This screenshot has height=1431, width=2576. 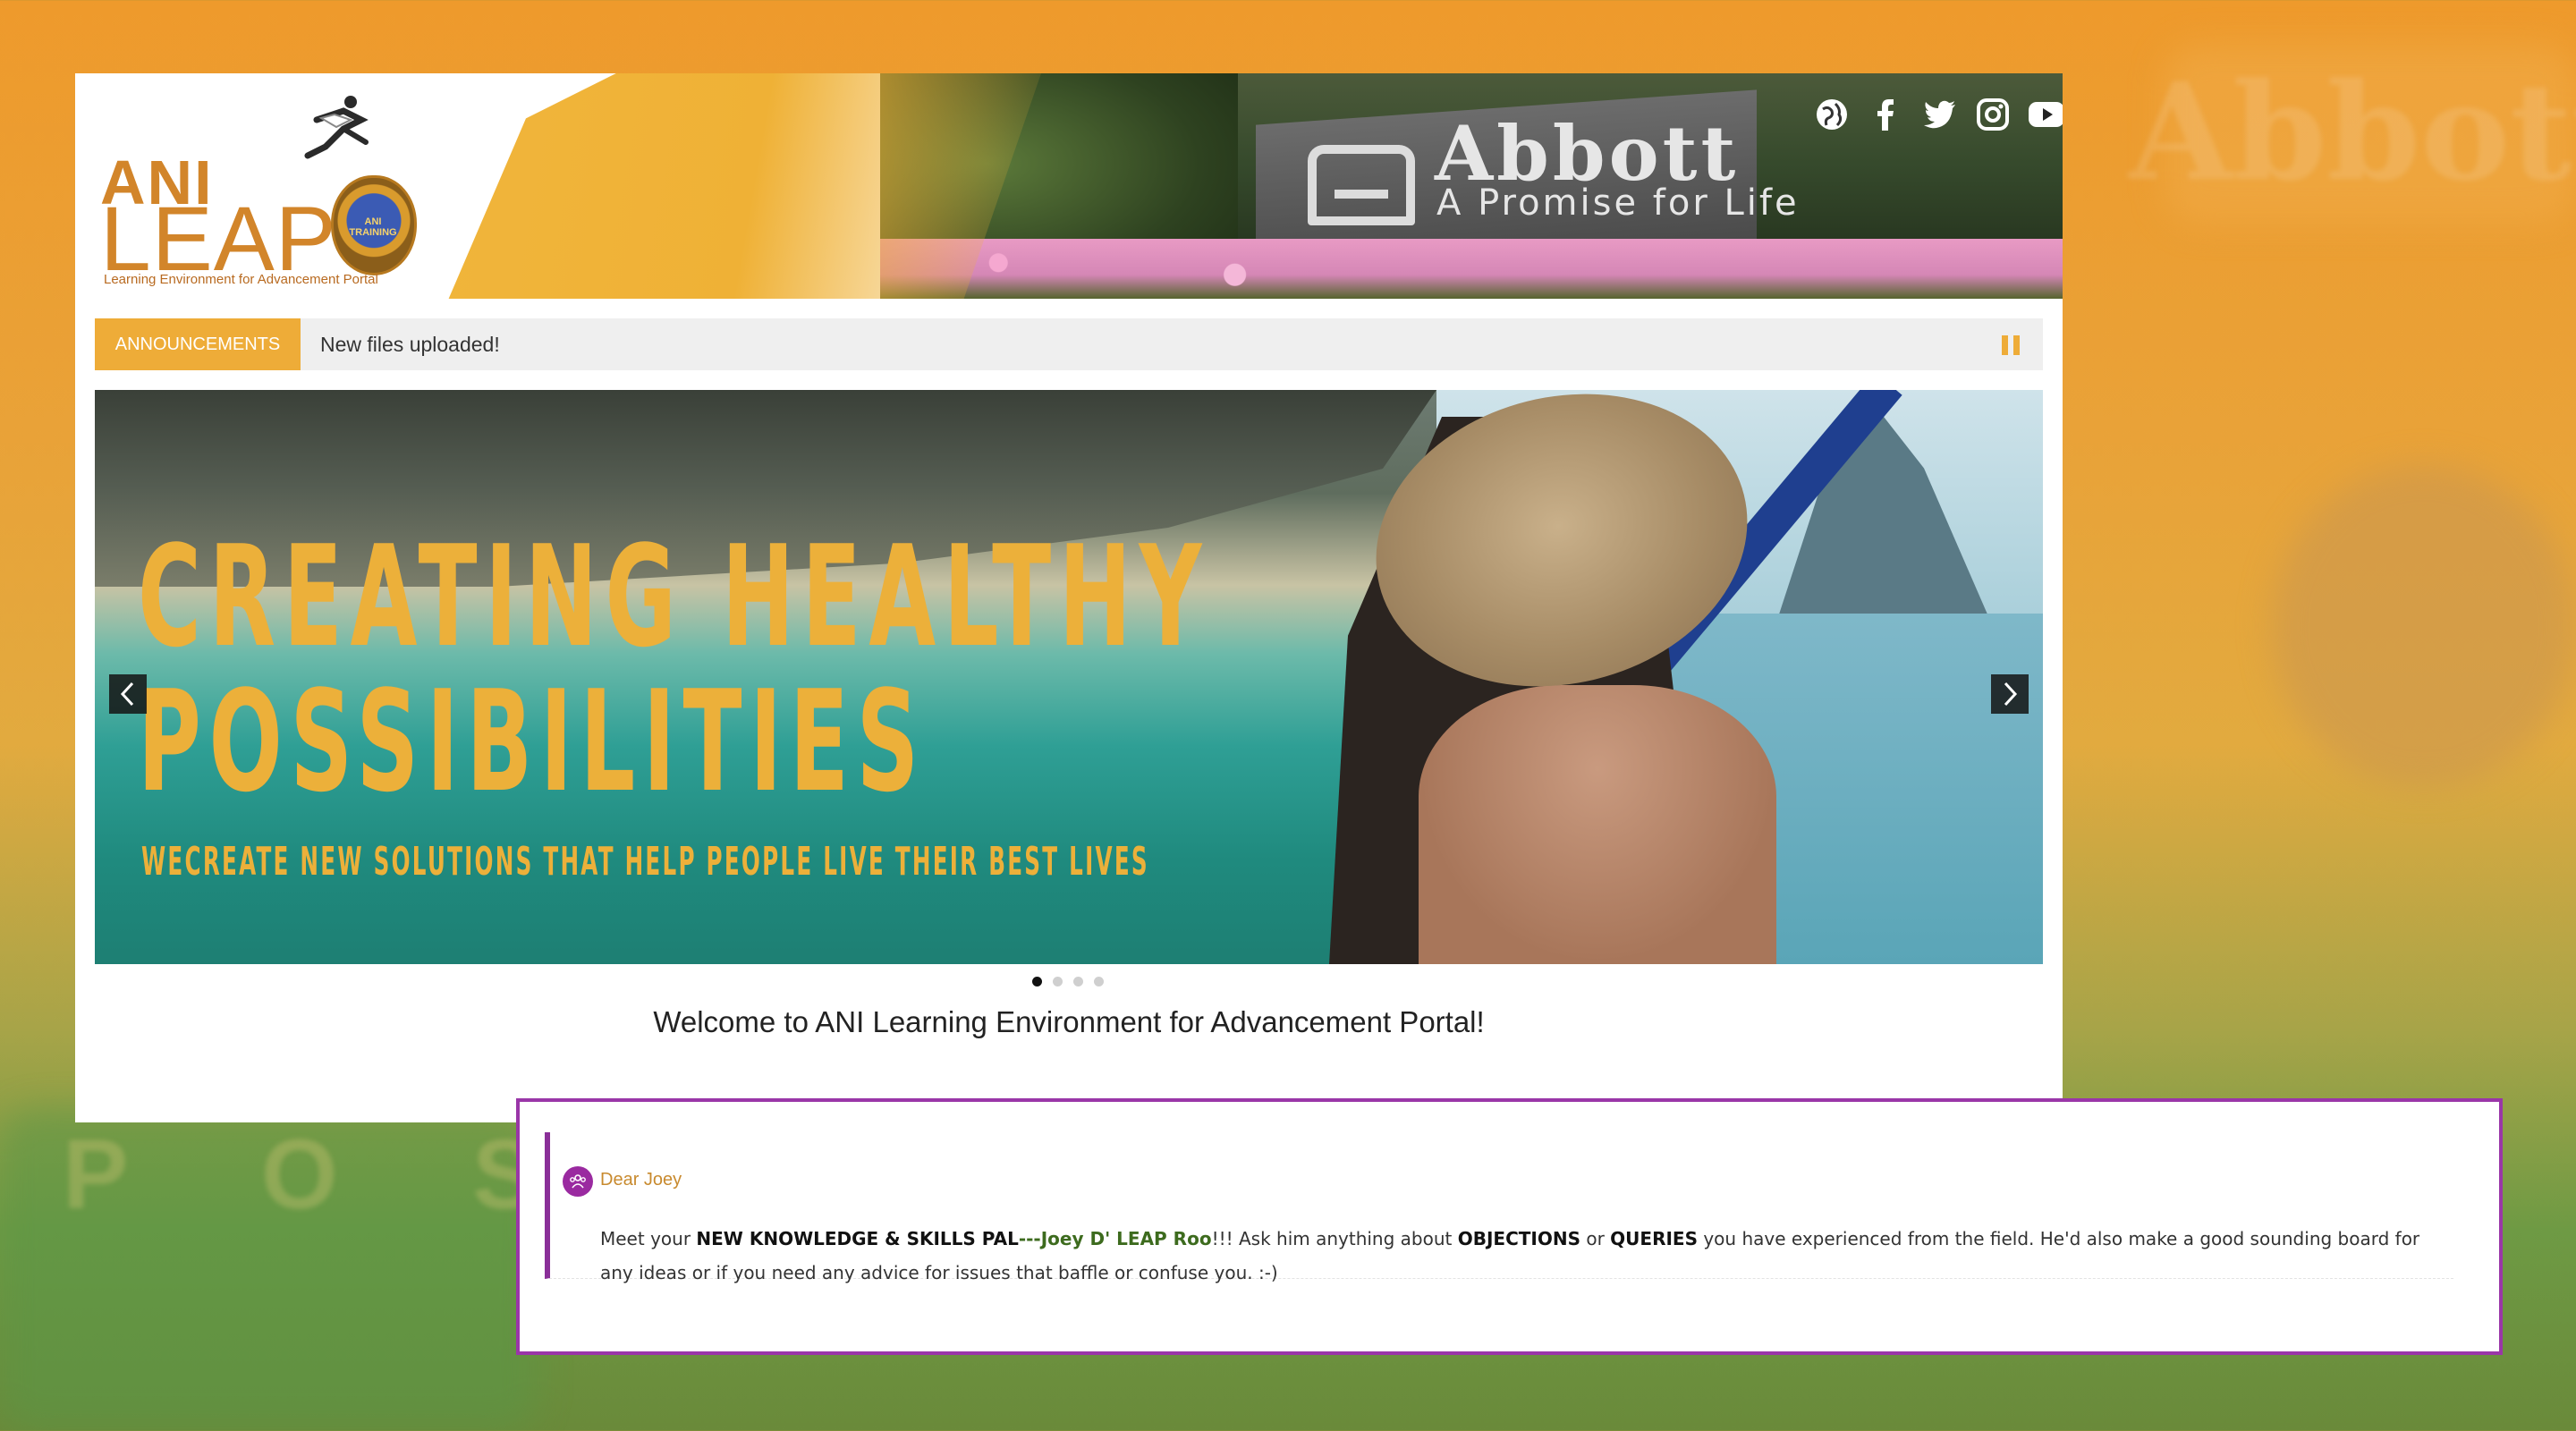 I want to click on post-bold-text: OBJECTIONS, so click(x=1518, y=1239).